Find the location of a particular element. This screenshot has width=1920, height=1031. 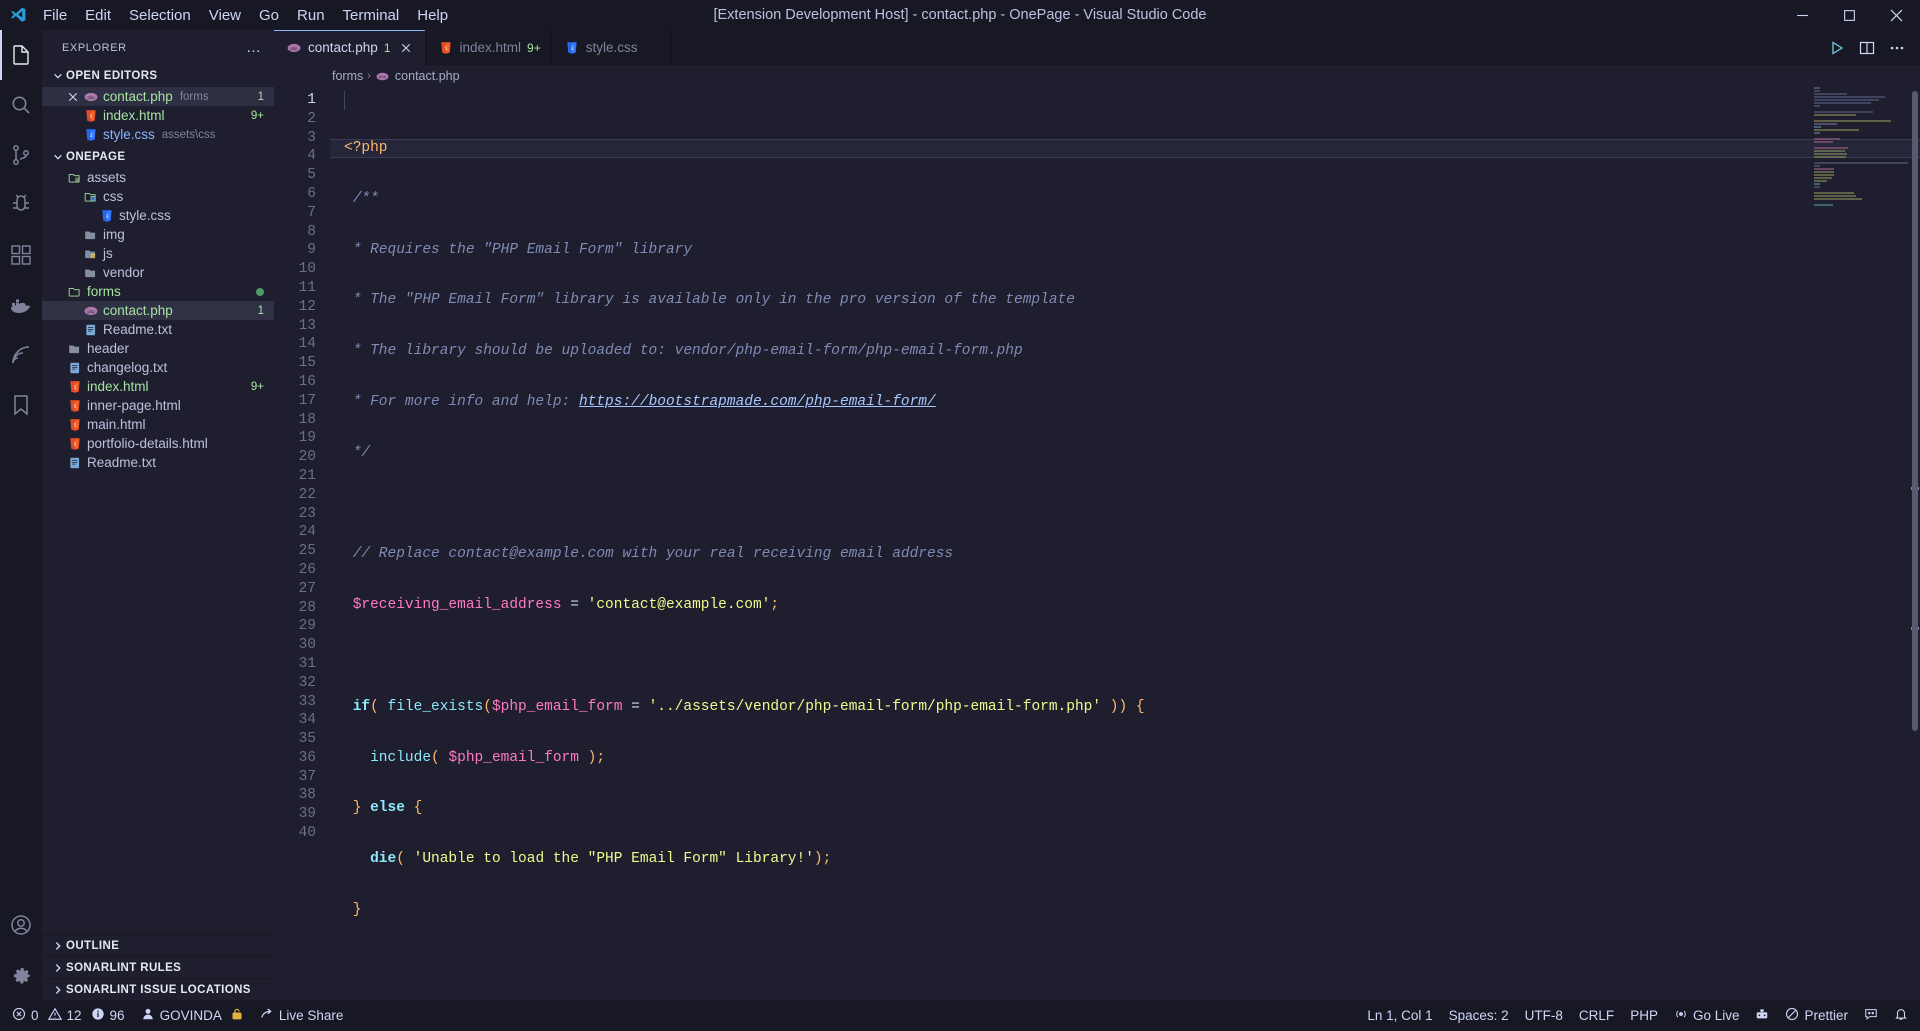

open-editor-label: style.css is located at coordinates (129, 134).